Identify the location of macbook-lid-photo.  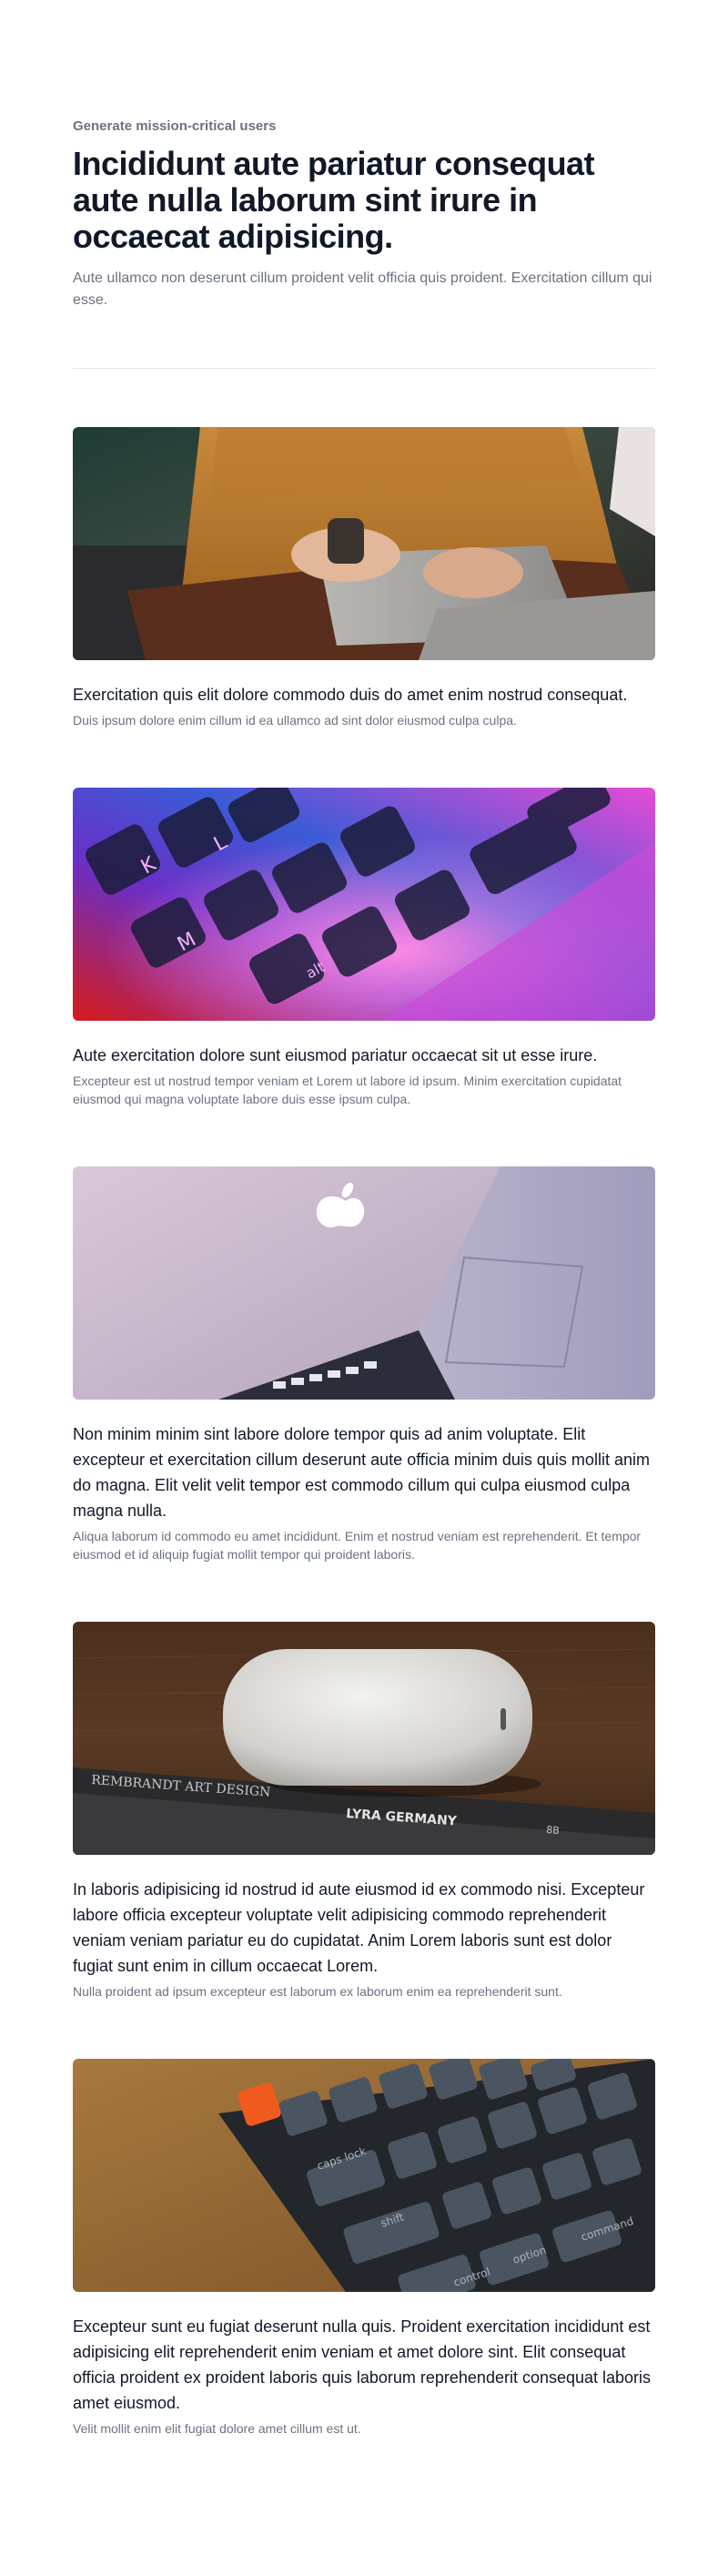
(364, 1283).